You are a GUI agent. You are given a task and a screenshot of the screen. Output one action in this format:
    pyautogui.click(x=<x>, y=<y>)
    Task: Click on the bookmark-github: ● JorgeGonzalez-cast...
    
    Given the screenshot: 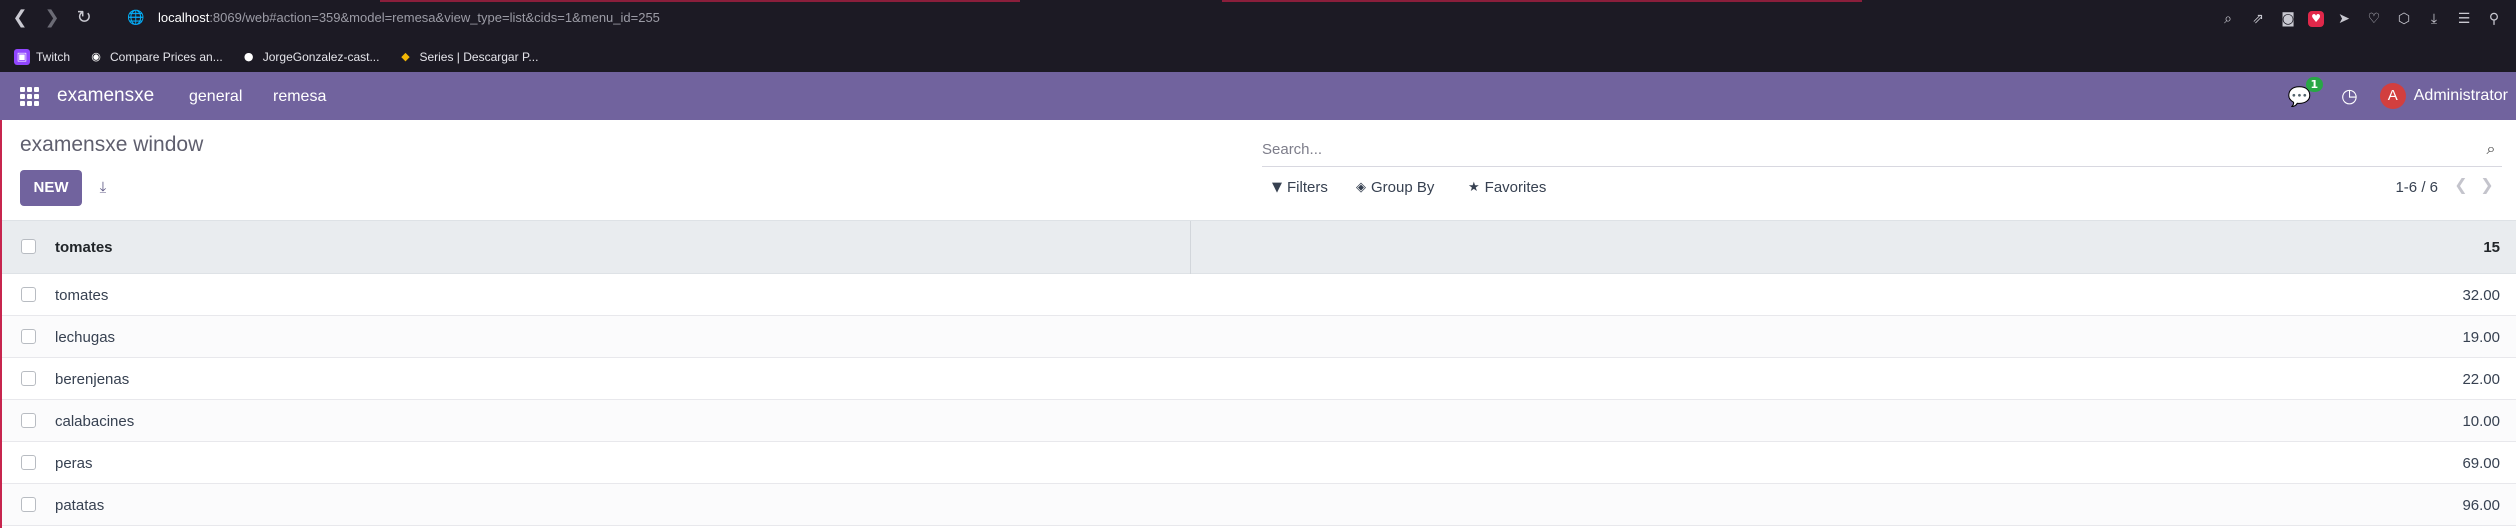 What is the action you would take?
    pyautogui.click(x=310, y=57)
    